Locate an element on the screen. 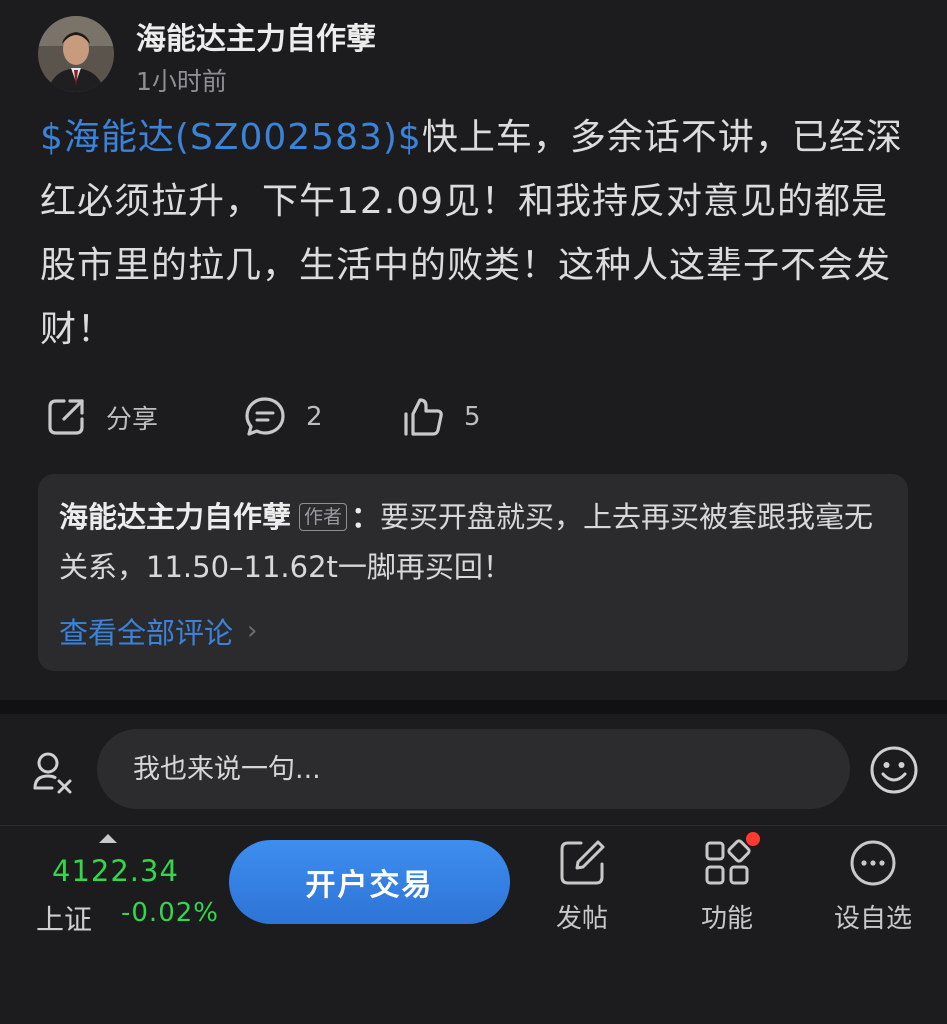 This screenshot has height=1024, width=947. functions-button: 功能 is located at coordinates (727, 890).